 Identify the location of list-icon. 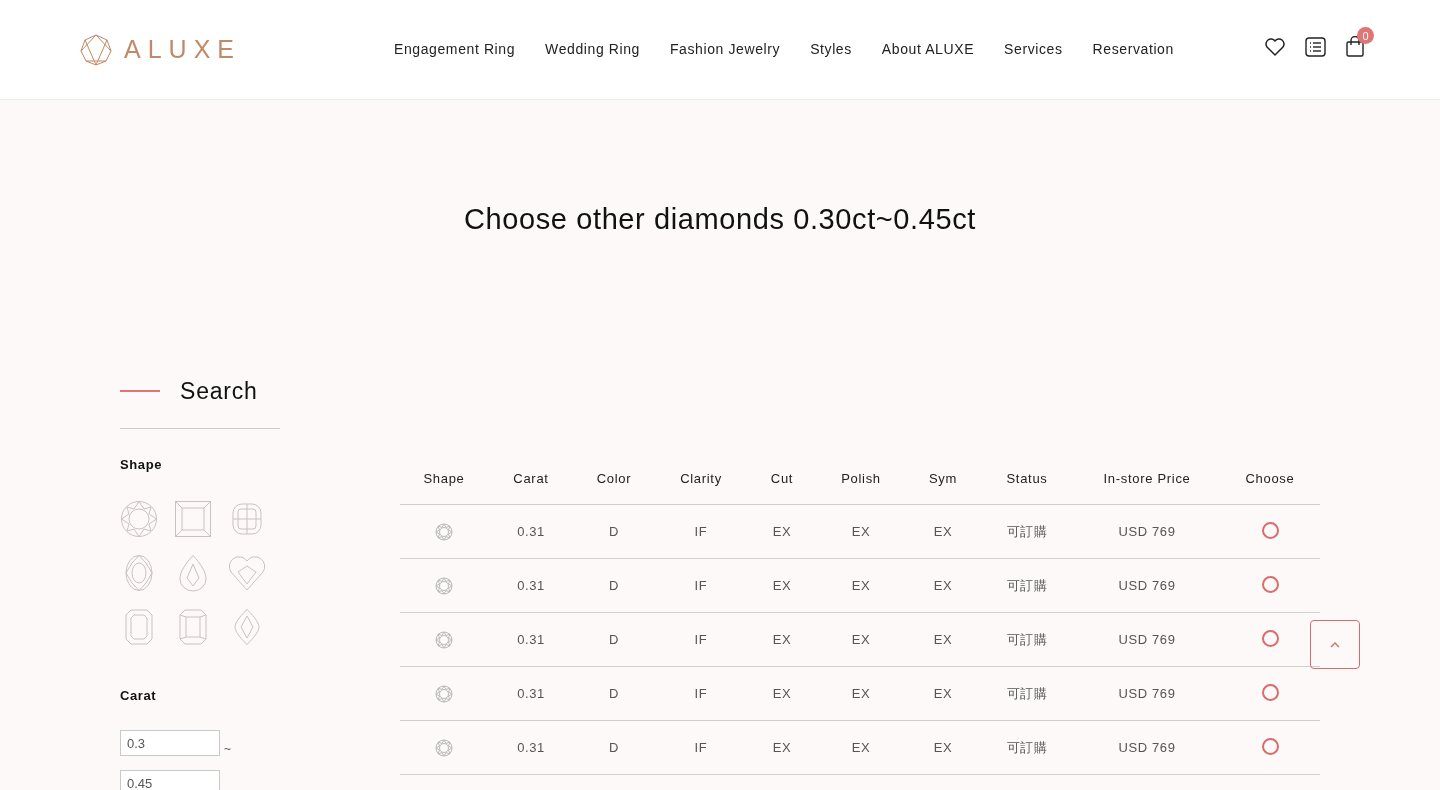
(1315, 46).